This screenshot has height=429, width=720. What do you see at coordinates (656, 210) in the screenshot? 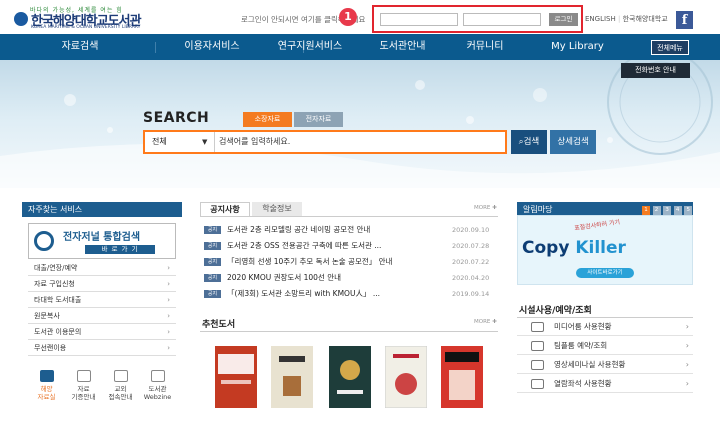
I see `pager-page: 2` at bounding box center [656, 210].